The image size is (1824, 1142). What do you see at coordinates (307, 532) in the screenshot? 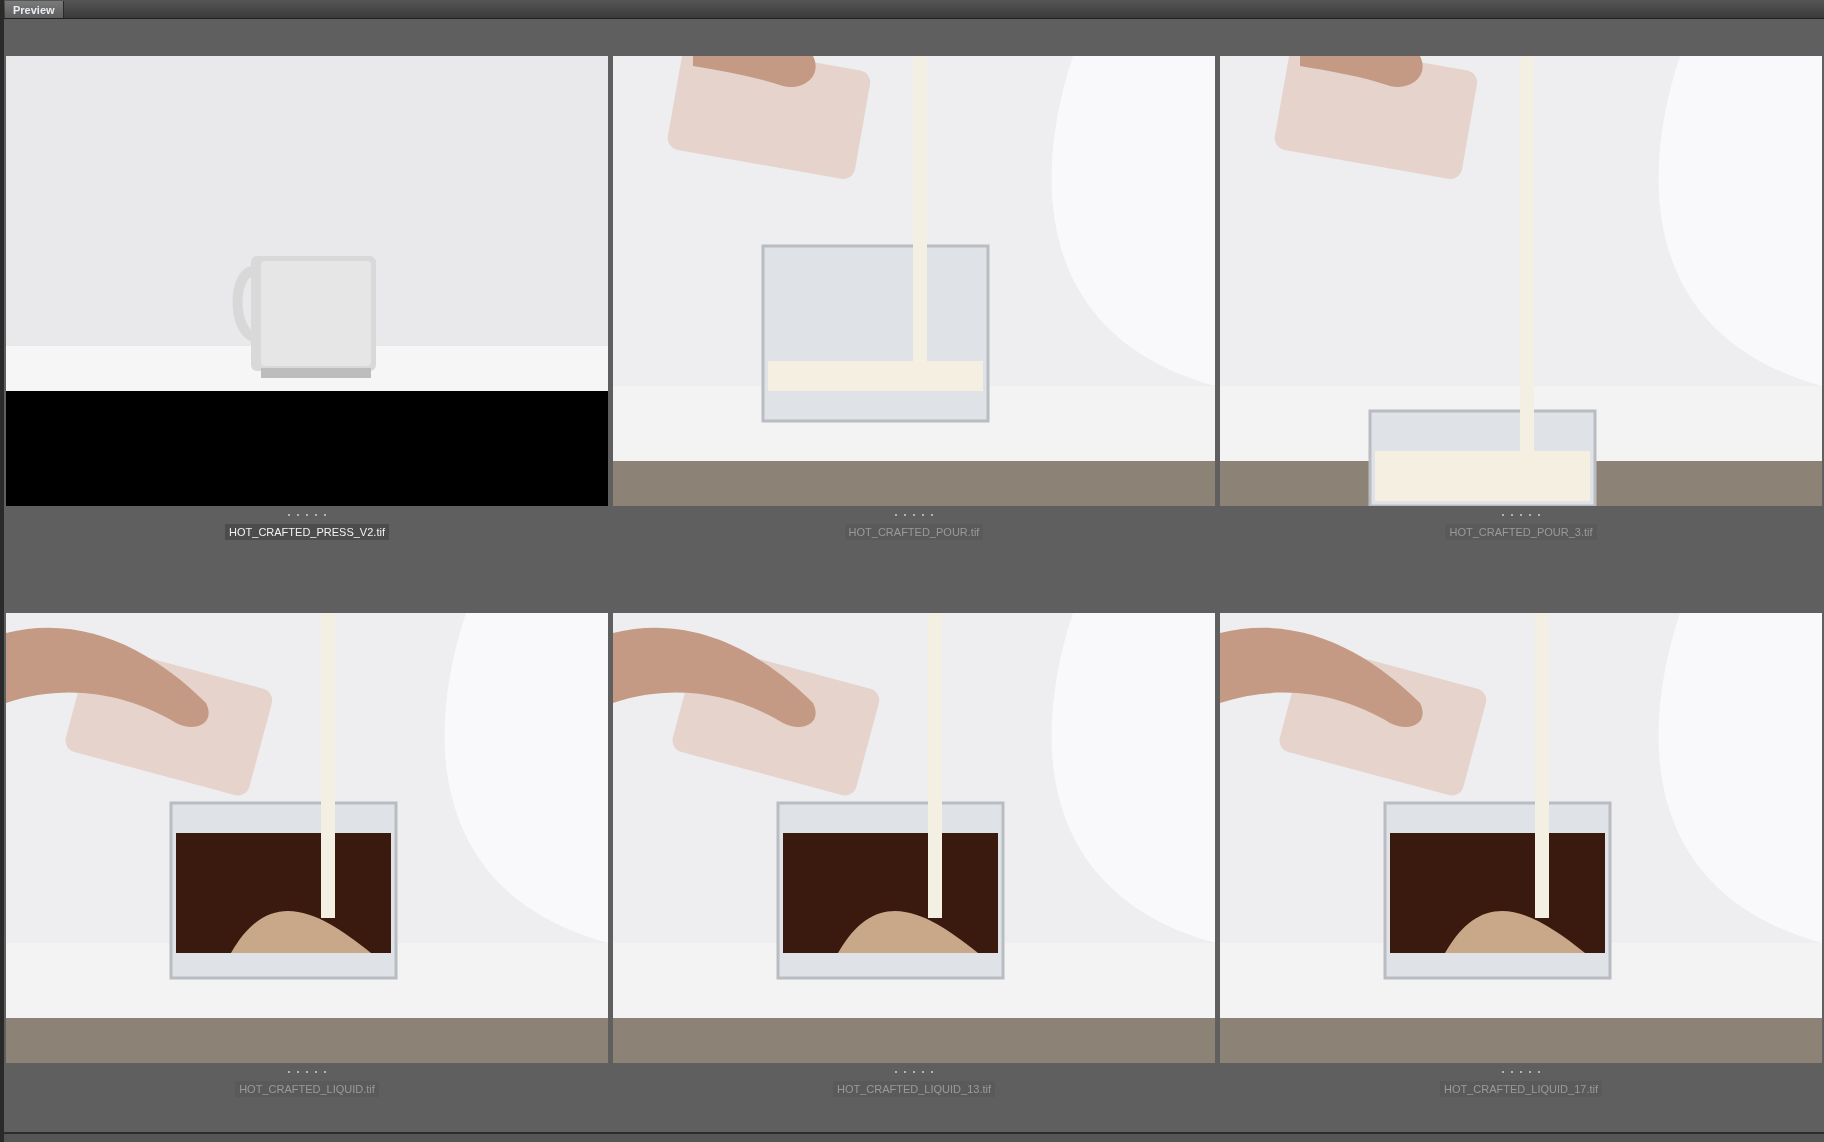
I see `file-name: HOT_CRAFTED_PRESS_V2.tif` at bounding box center [307, 532].